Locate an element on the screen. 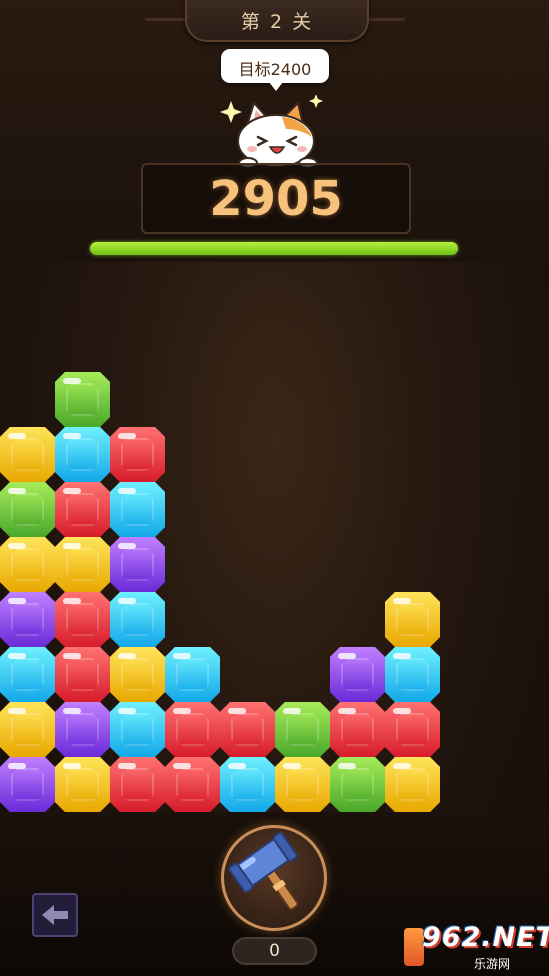 The image size is (549, 976). score-progress-bar is located at coordinates (274, 248).